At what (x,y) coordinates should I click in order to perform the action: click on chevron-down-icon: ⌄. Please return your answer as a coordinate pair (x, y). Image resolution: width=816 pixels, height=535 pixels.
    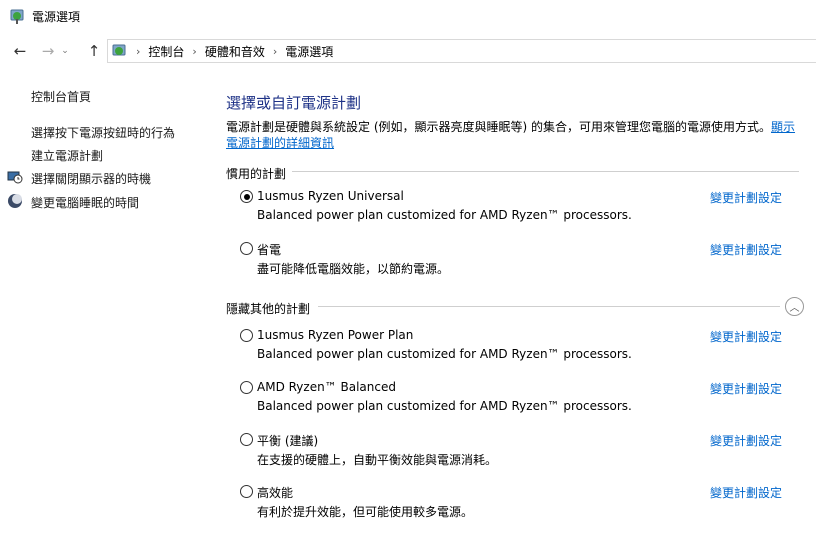
    Looking at the image, I should click on (65, 51).